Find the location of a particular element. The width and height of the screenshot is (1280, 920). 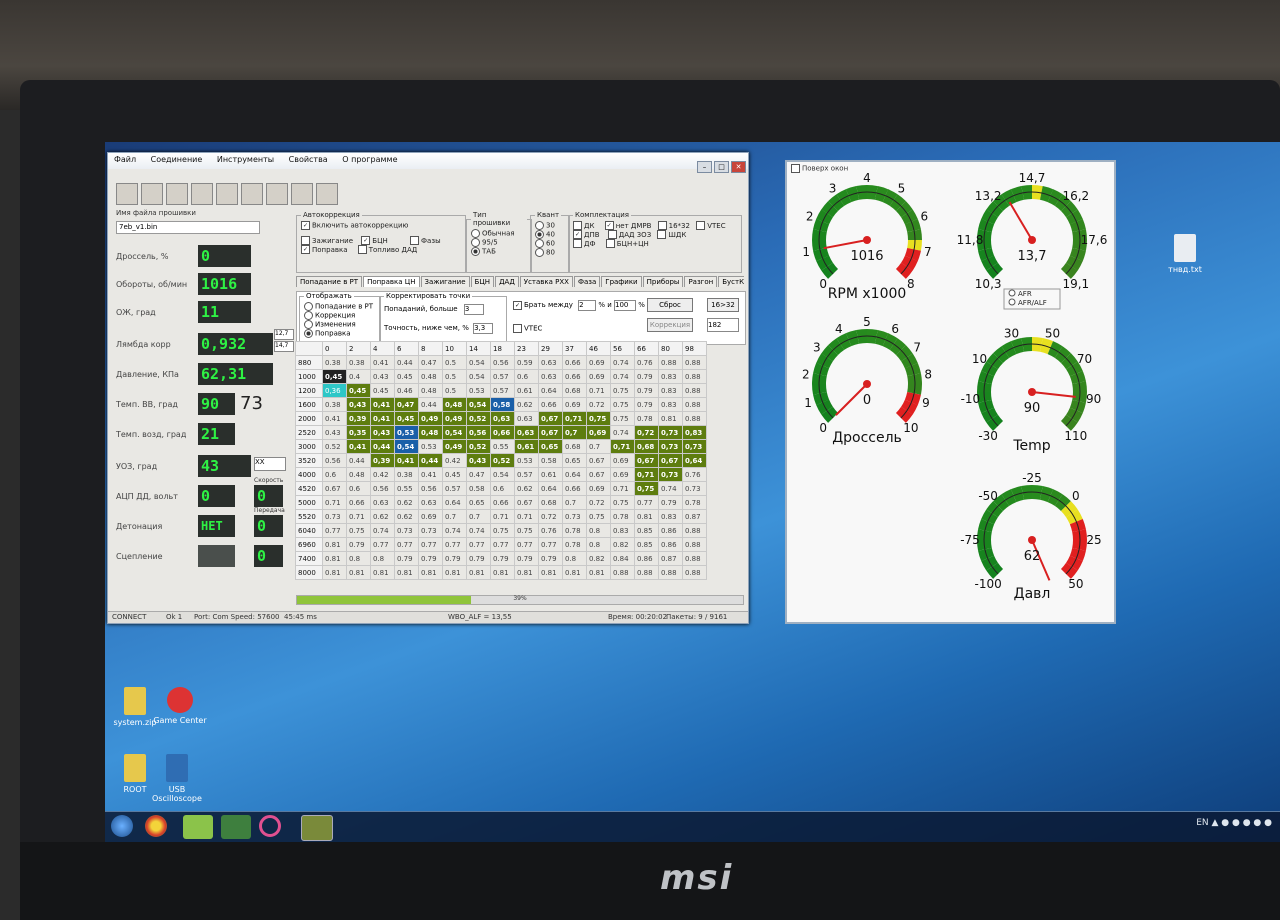

map-cell: 0.66 is located at coordinates (574, 488).